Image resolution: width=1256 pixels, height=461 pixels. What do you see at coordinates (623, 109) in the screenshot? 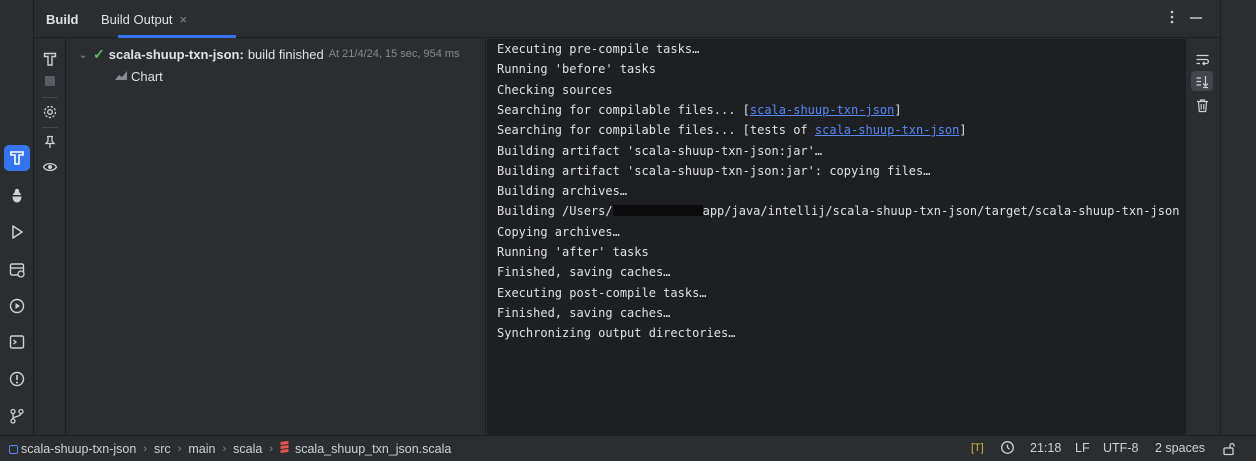
I see `console-text: Searching for compilable files... [` at bounding box center [623, 109].